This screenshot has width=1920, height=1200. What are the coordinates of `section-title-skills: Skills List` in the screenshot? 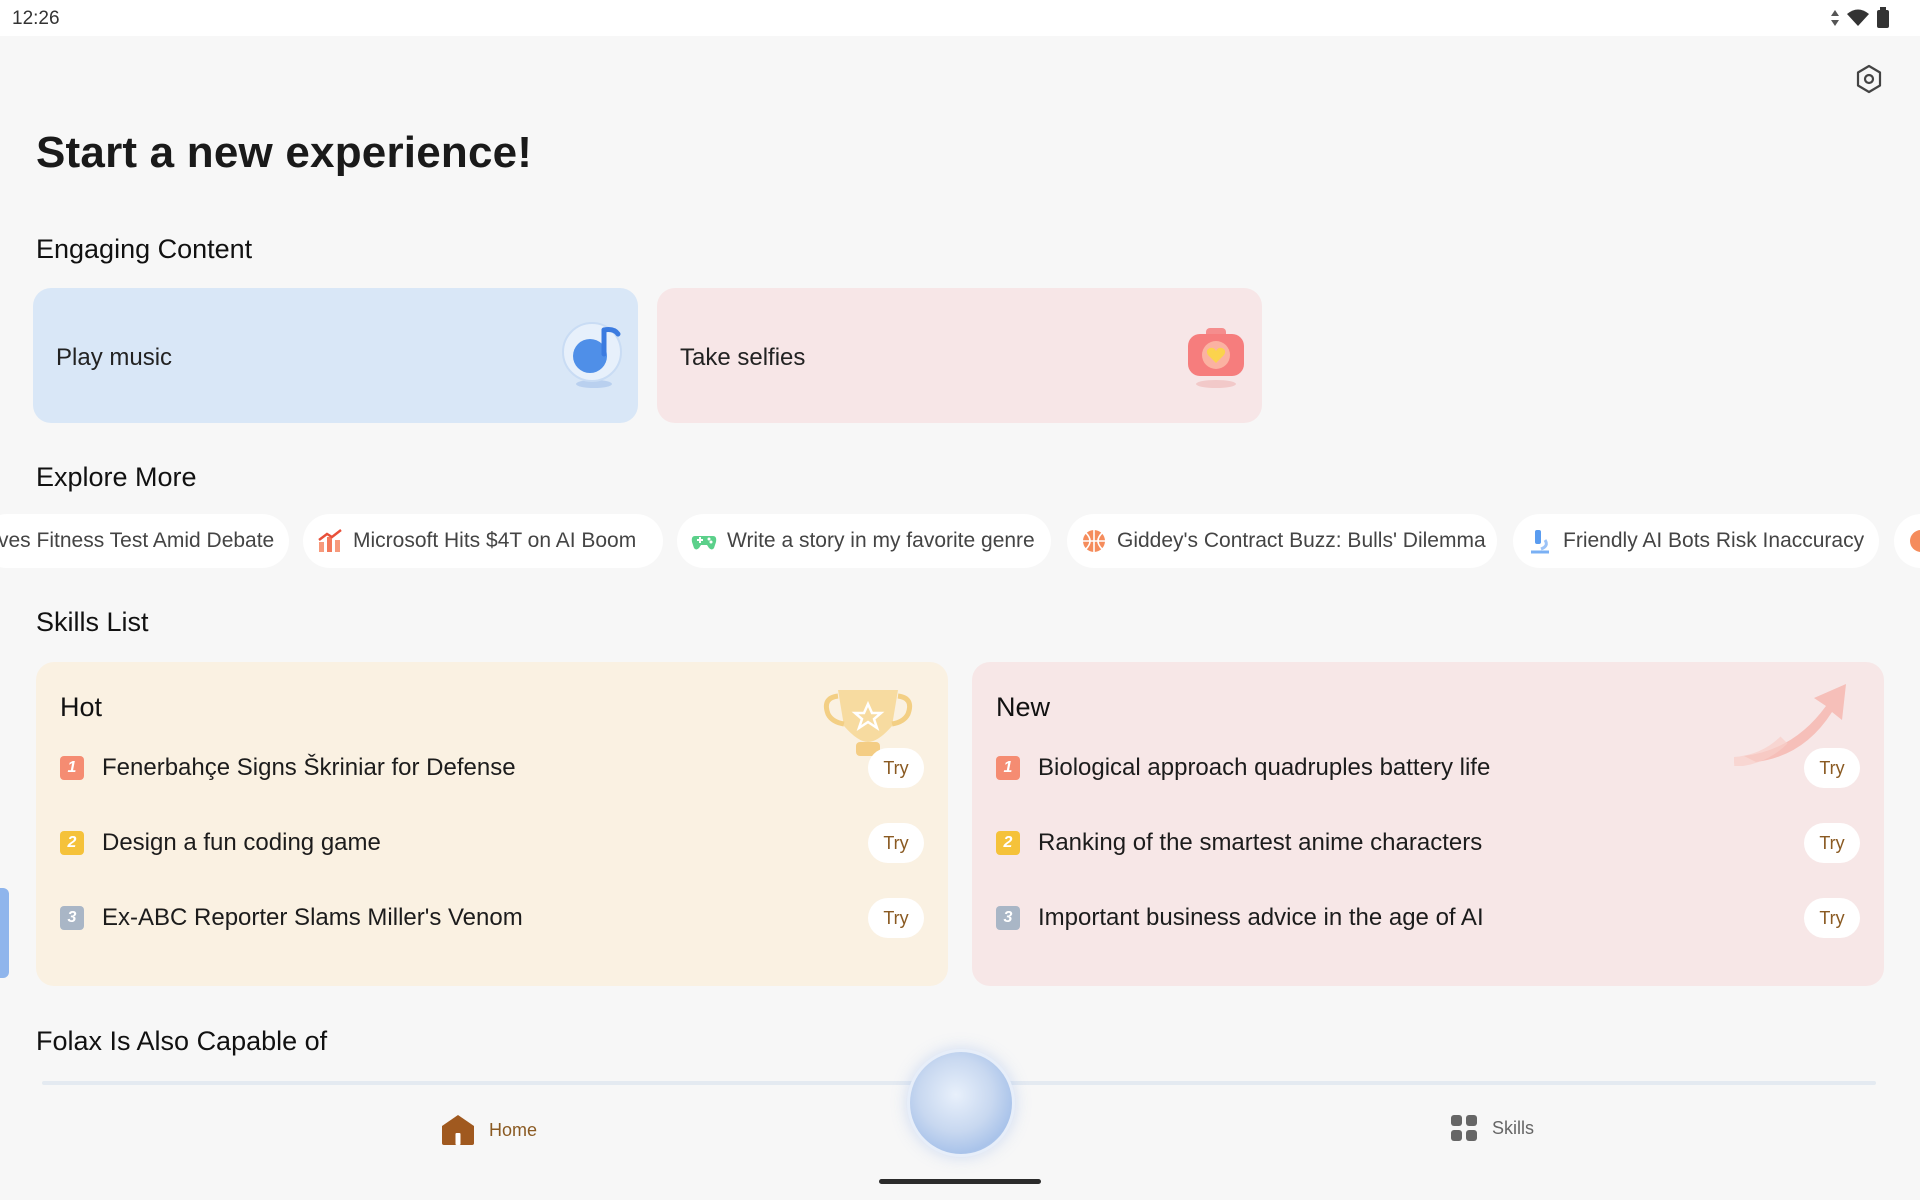 It's located at (92, 622).